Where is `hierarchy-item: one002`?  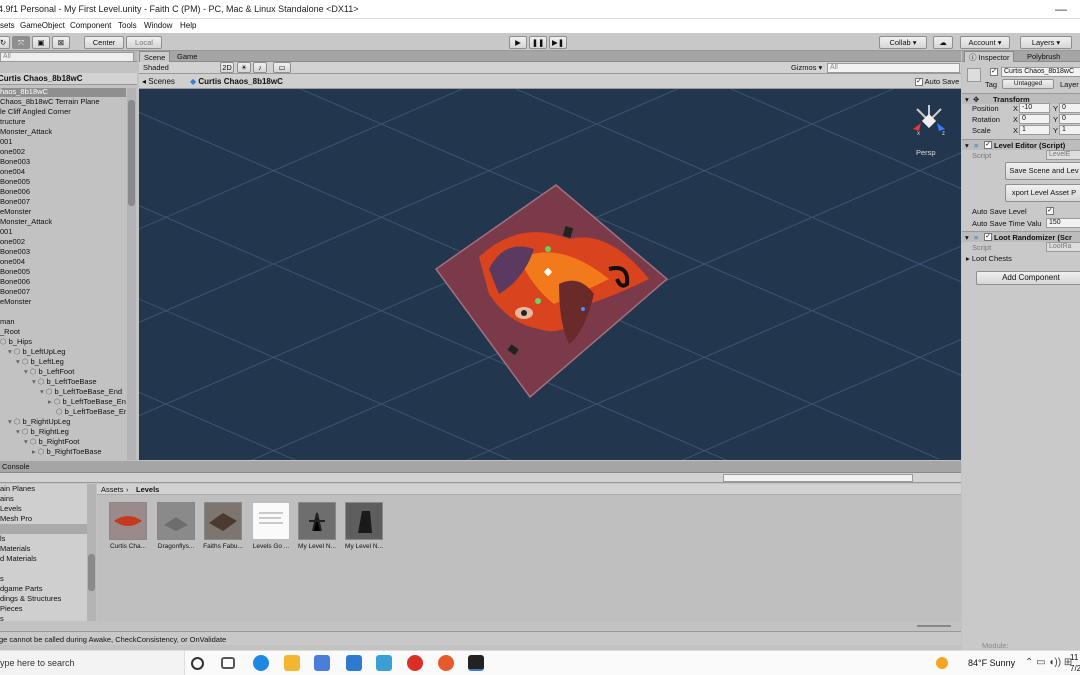
hierarchy-item: one002 is located at coordinates (63, 152).